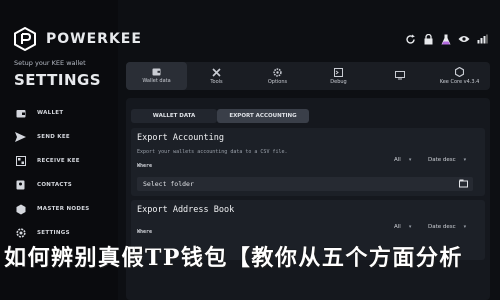 The height and width of the screenshot is (300, 500). Describe the element at coordinates (156, 81) in the screenshot. I see `tab-label: Wallet data` at that location.